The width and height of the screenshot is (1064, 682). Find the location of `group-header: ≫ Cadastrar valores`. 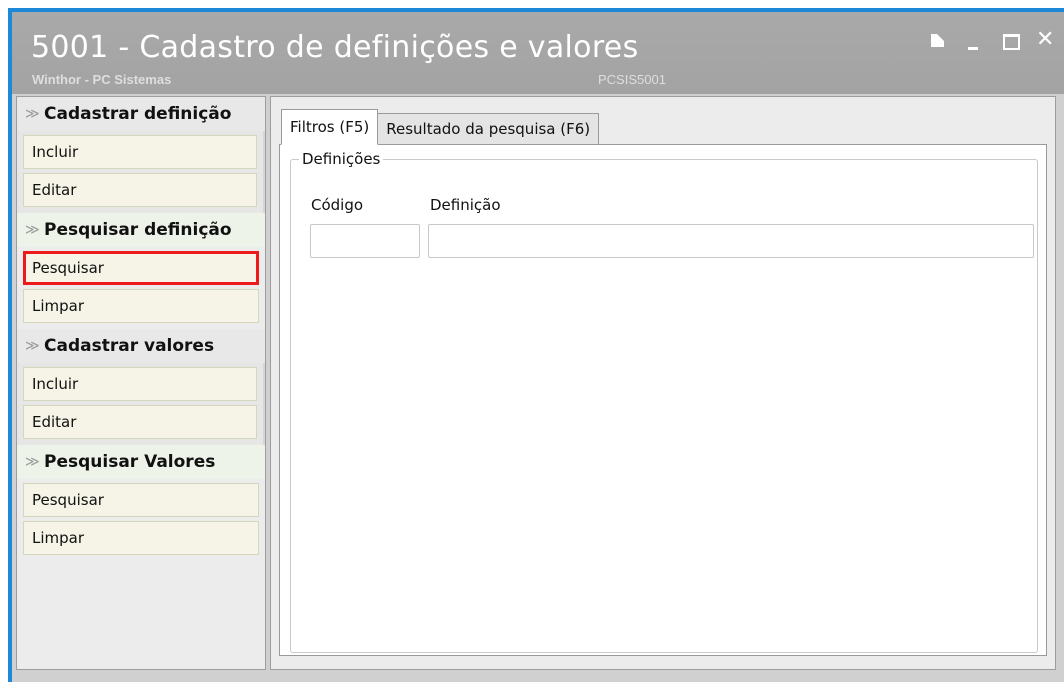

group-header: ≫ Cadastrar valores is located at coordinates (141, 346).